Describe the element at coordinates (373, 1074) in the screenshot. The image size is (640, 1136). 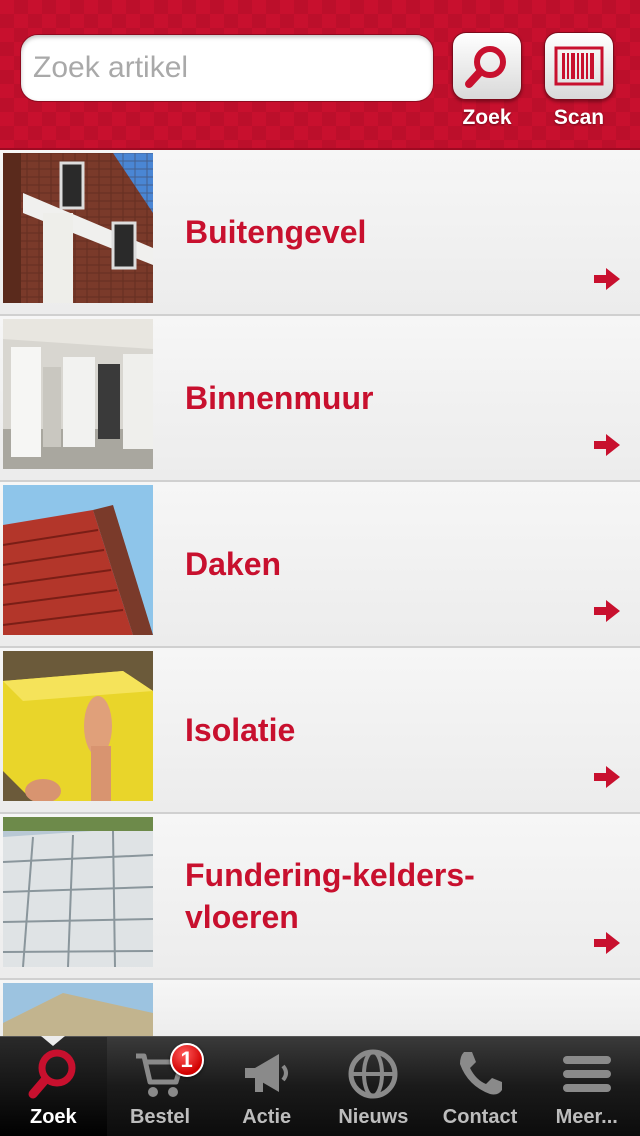
I see `globe-icon` at that location.